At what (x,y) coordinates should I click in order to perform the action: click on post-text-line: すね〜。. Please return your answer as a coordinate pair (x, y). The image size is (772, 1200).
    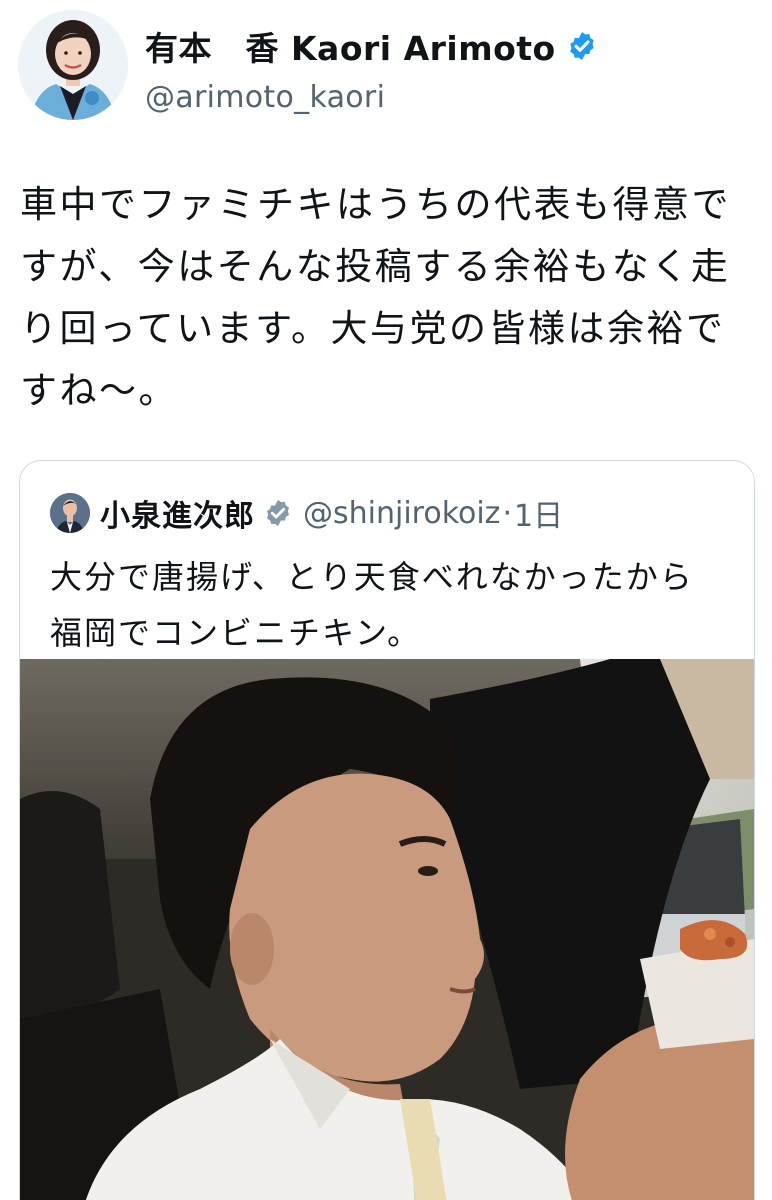
    Looking at the image, I should click on (99, 390).